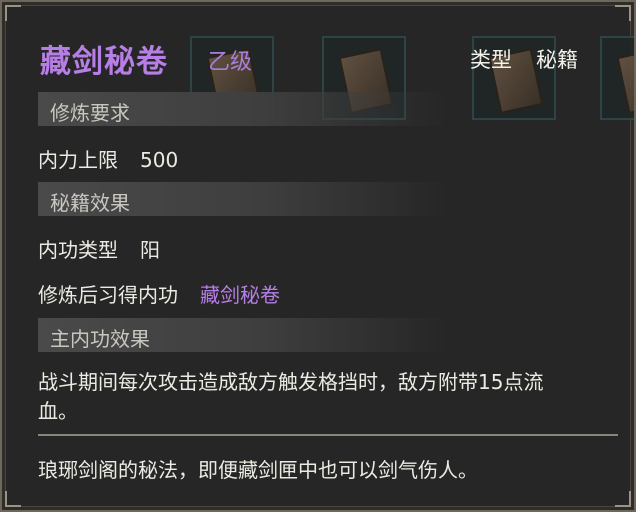  Describe the element at coordinates (328, 435) in the screenshot. I see `divider` at that location.